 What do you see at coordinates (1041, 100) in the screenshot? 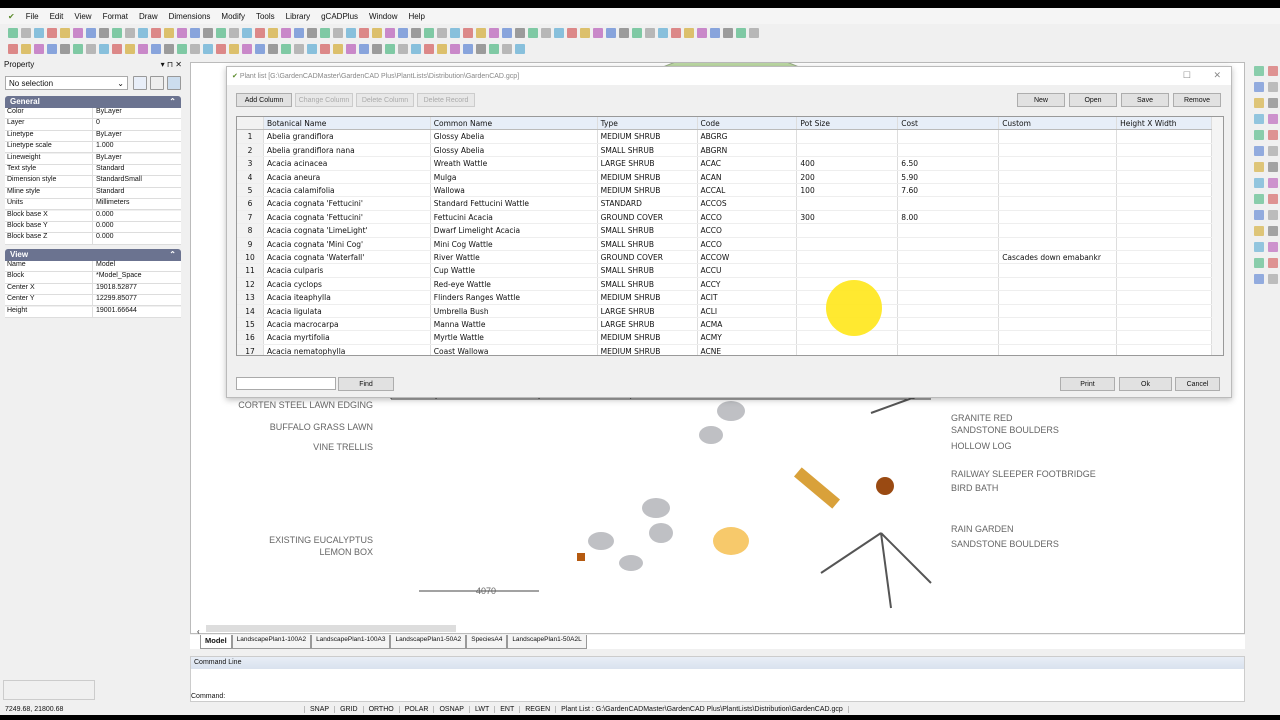
I see `button-new: New` at bounding box center [1041, 100].